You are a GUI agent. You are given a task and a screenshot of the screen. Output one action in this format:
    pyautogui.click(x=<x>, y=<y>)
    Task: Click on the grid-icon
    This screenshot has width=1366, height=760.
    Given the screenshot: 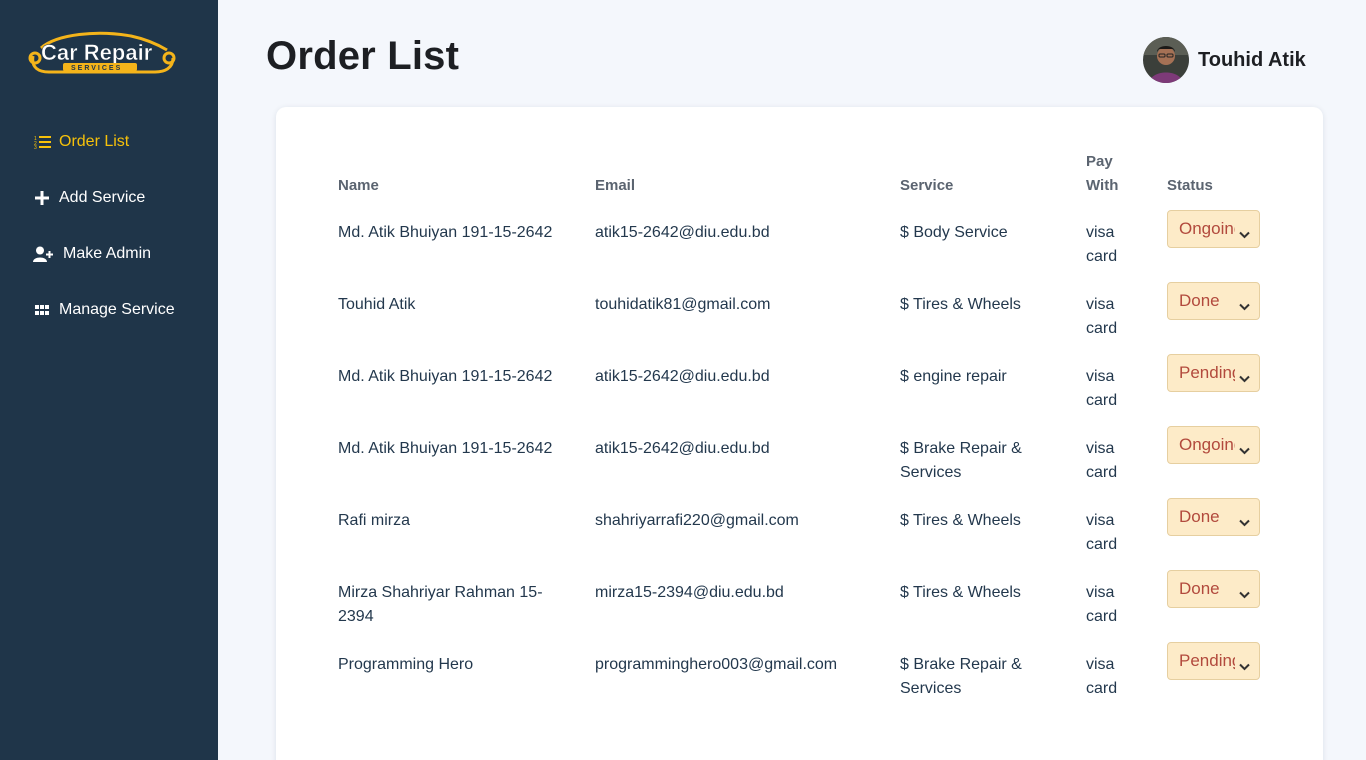 What is the action you would take?
    pyautogui.click(x=42, y=310)
    